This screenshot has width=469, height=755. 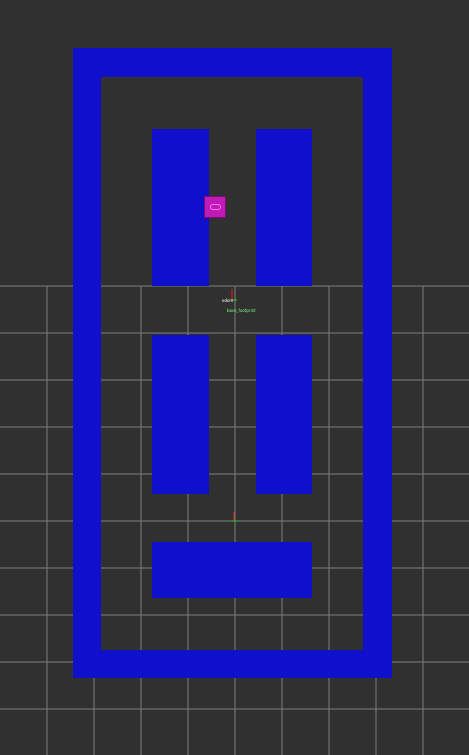 I want to click on robot-marker-icon, so click(x=215, y=207).